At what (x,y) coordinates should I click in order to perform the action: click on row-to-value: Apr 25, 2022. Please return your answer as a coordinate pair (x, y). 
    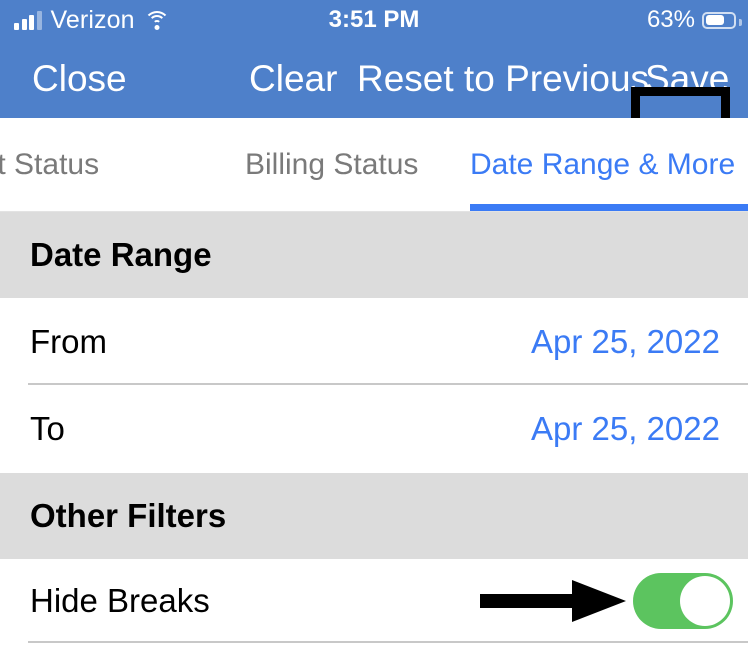
    Looking at the image, I should click on (625, 429).